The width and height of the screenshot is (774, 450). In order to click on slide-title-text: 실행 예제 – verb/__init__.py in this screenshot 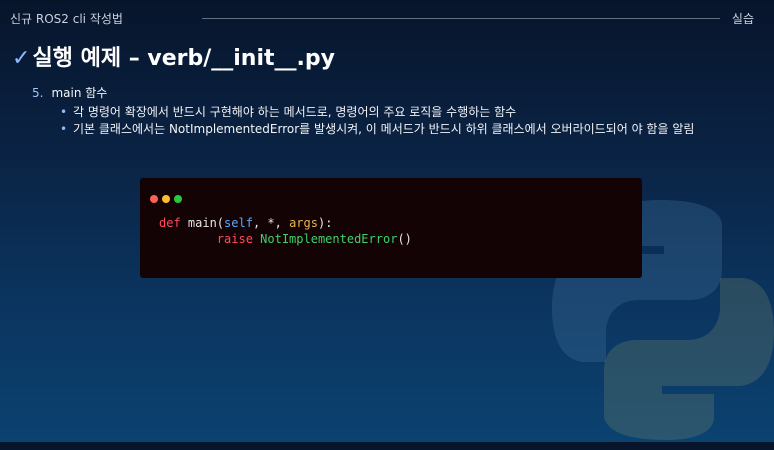, I will do `click(183, 58)`.